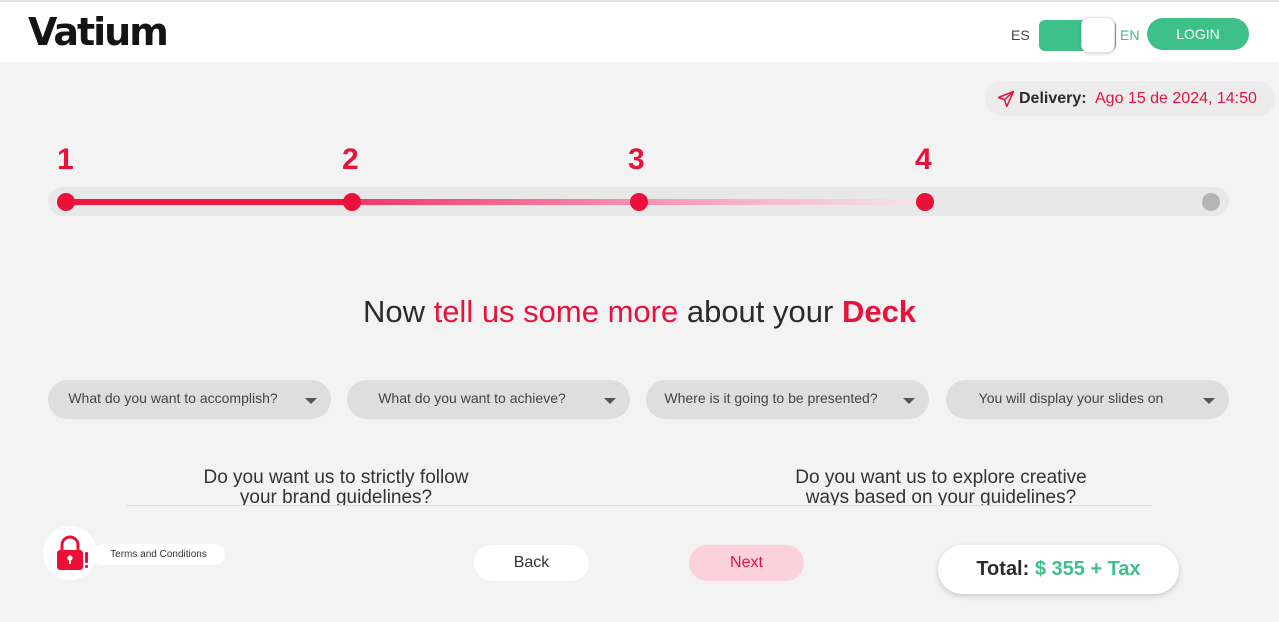 Image resolution: width=1279 pixels, height=622 pixels. What do you see at coordinates (1006, 99) in the screenshot?
I see `paper-plane-icon` at bounding box center [1006, 99].